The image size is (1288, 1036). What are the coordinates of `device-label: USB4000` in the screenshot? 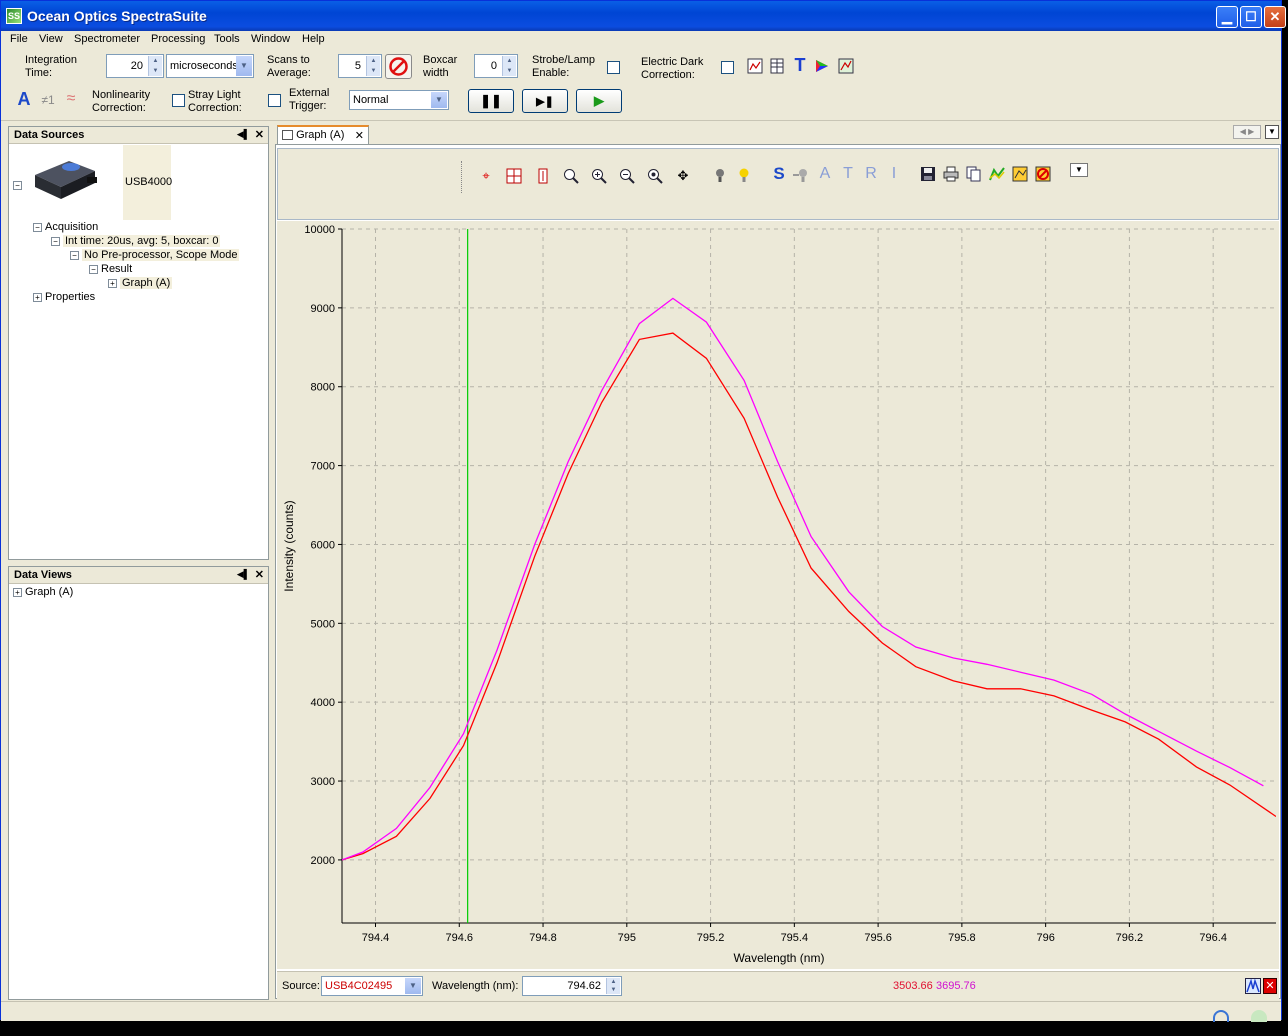 It's located at (148, 182).